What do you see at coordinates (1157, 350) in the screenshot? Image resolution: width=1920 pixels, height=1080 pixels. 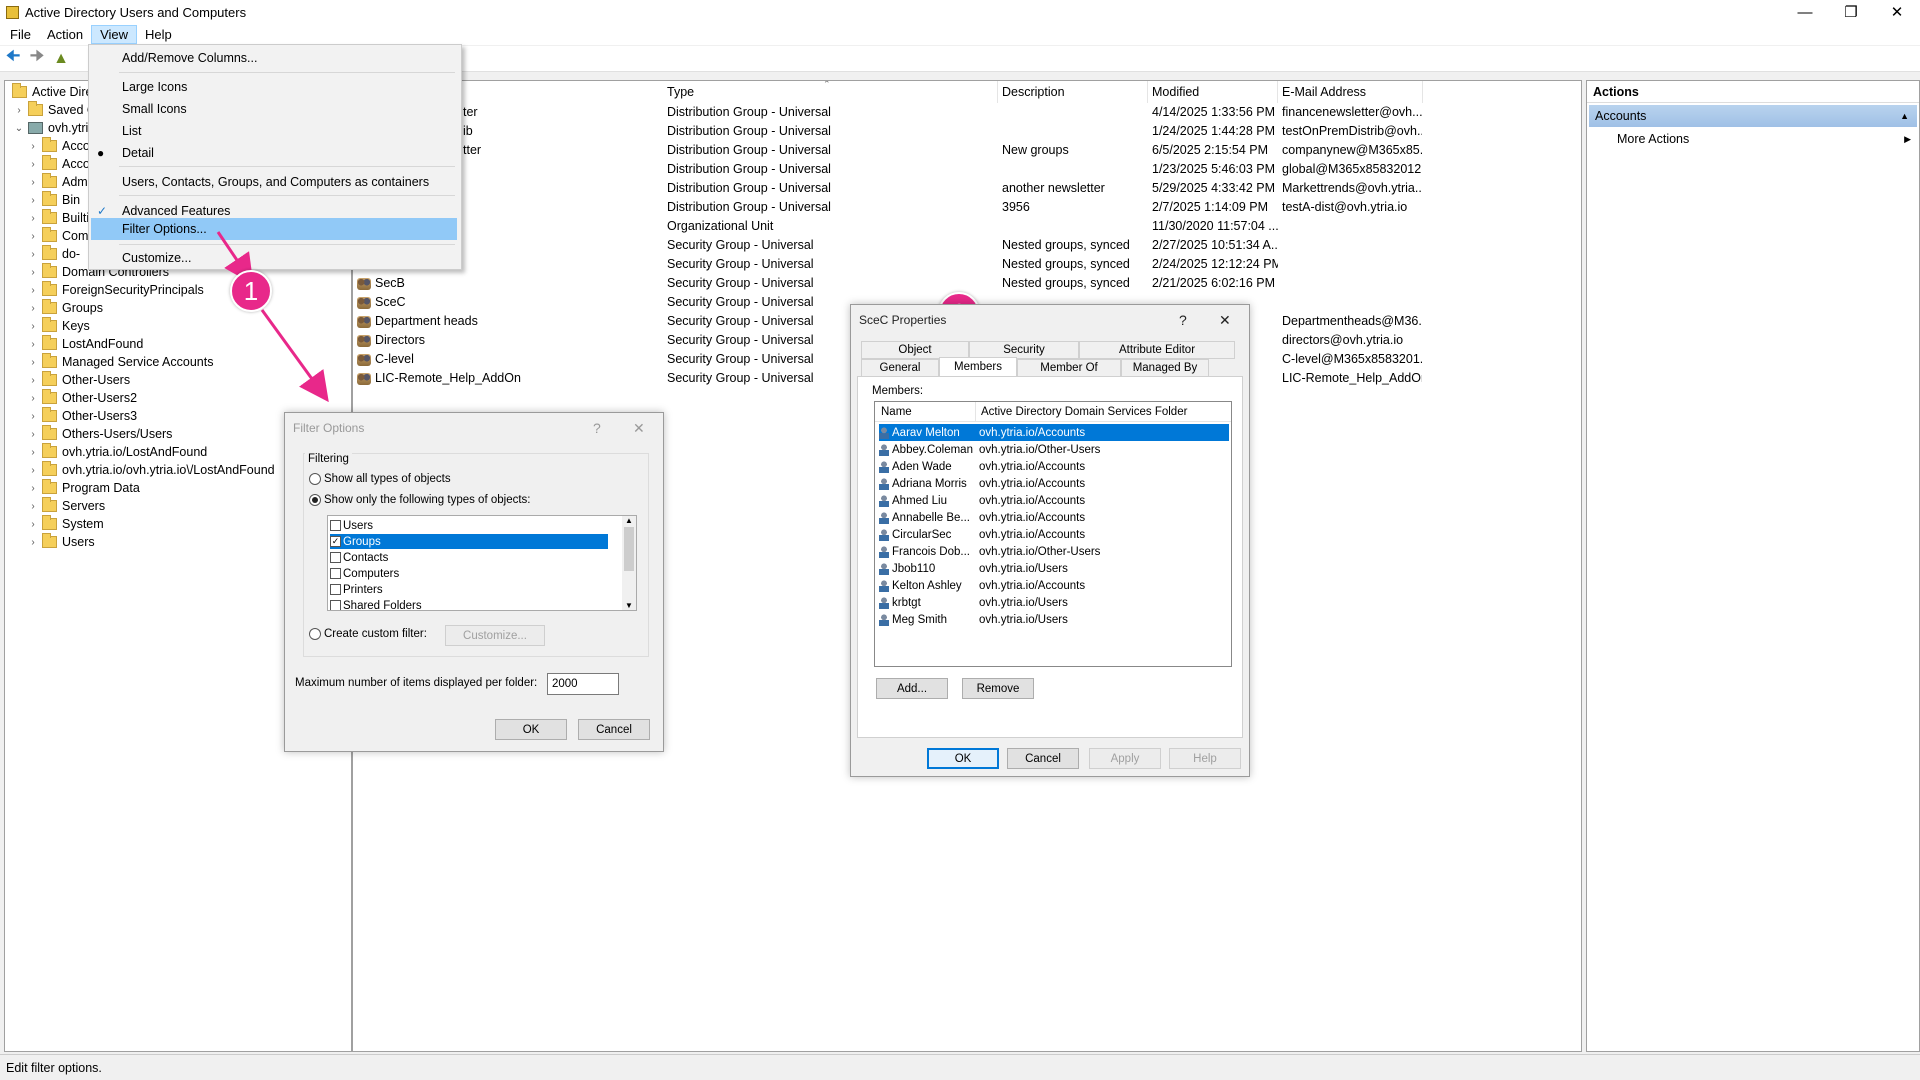 I see `tab-attribute-editor: Attribute Editor` at bounding box center [1157, 350].